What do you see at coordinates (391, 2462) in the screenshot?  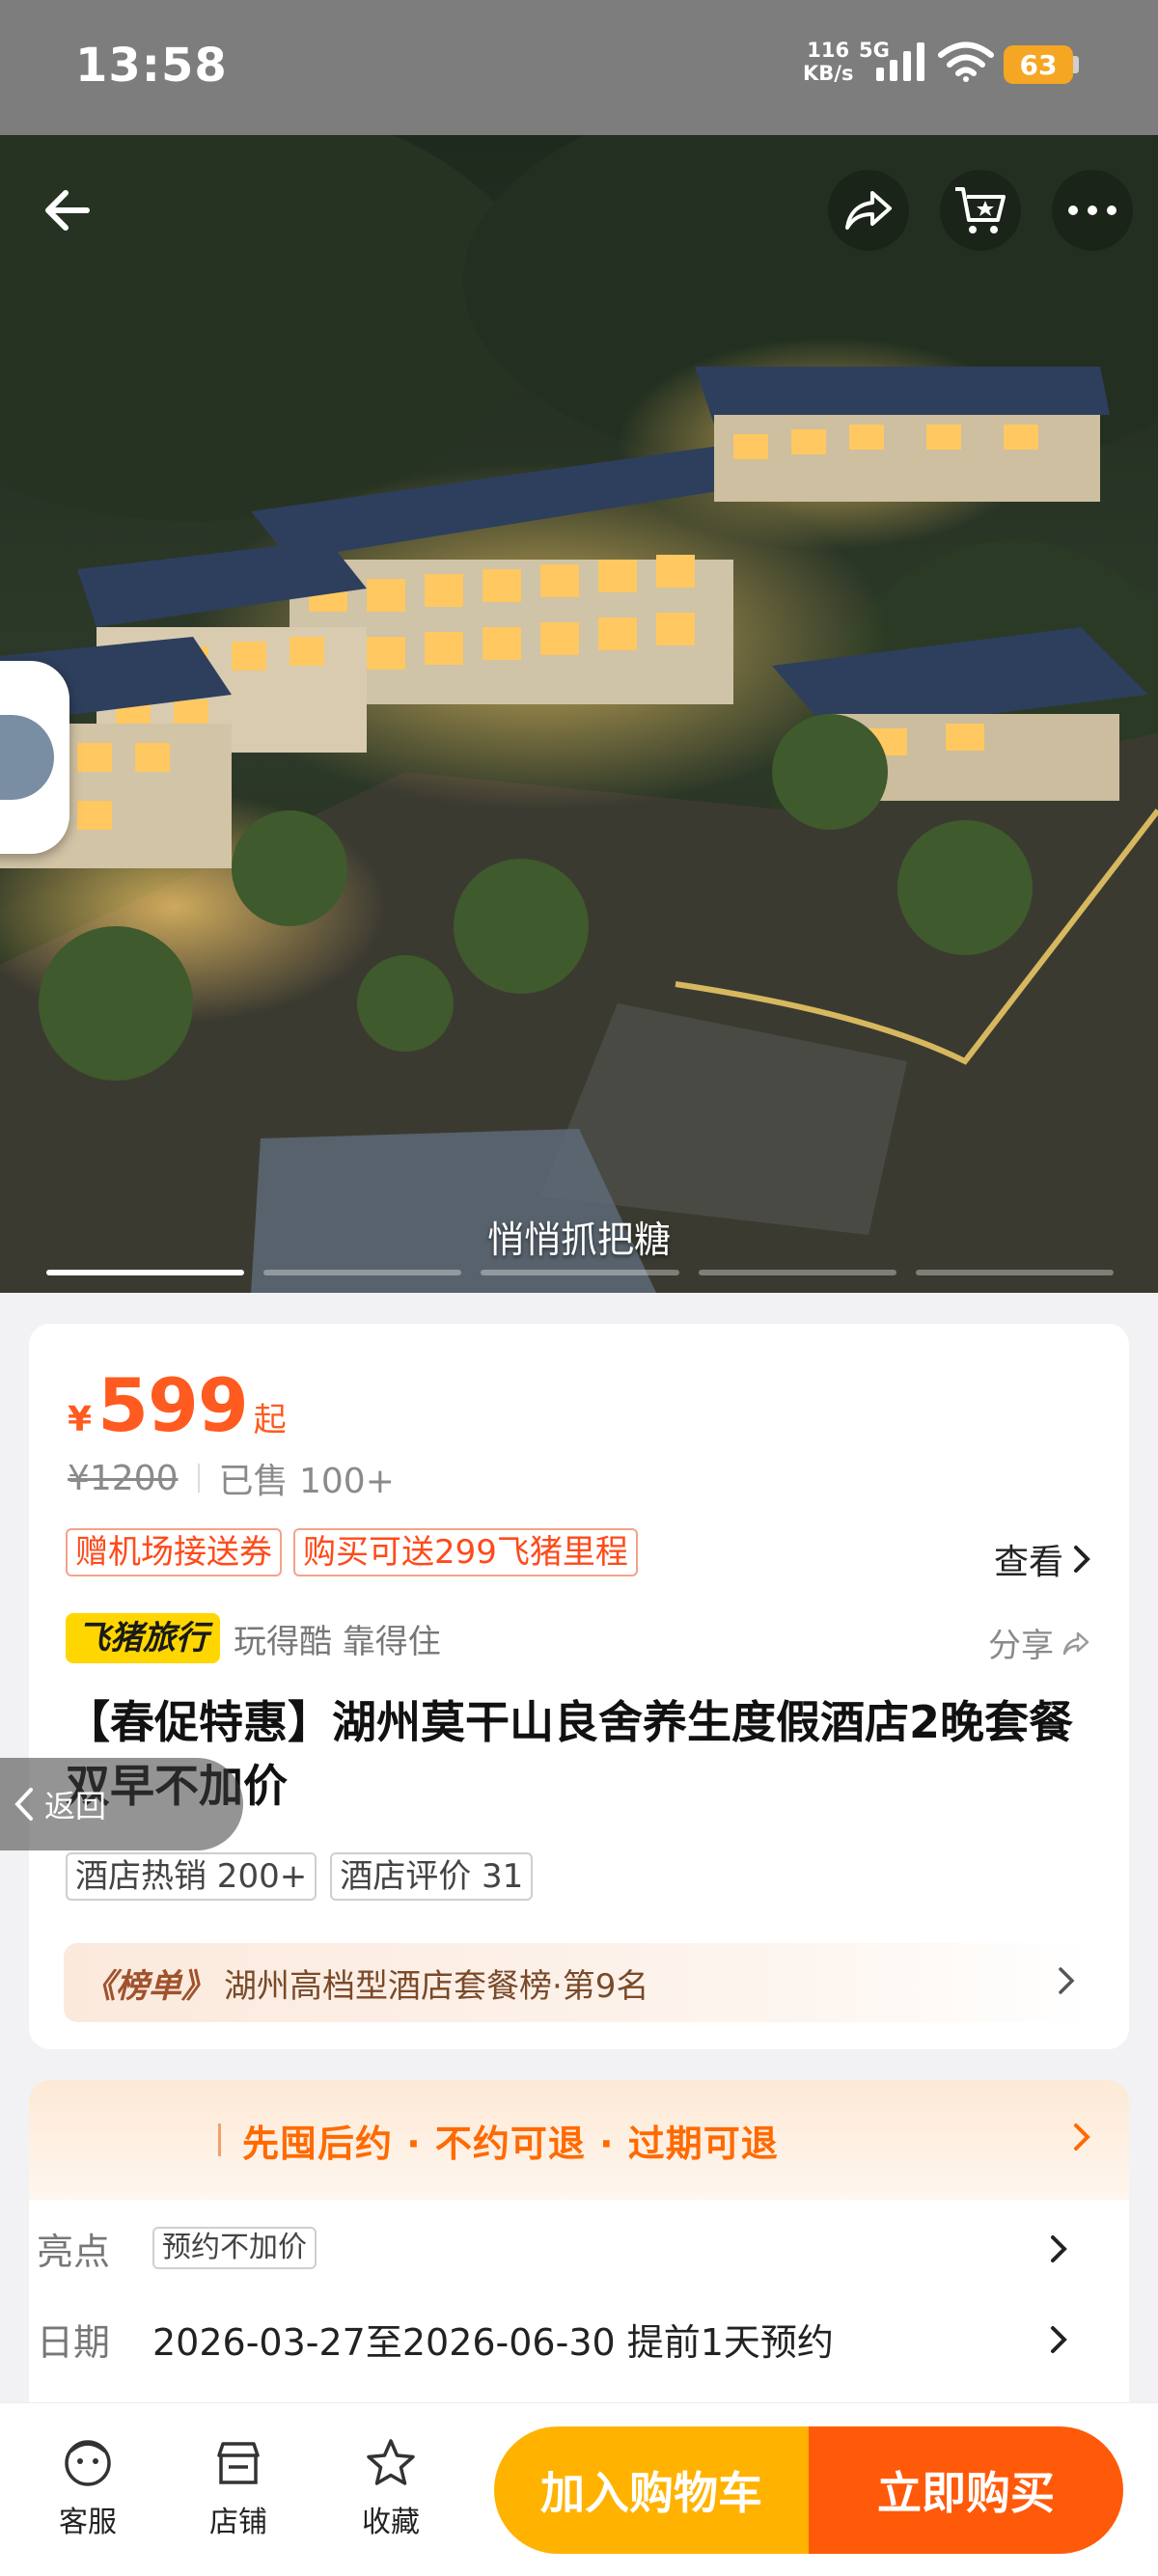 I see `star-icon` at bounding box center [391, 2462].